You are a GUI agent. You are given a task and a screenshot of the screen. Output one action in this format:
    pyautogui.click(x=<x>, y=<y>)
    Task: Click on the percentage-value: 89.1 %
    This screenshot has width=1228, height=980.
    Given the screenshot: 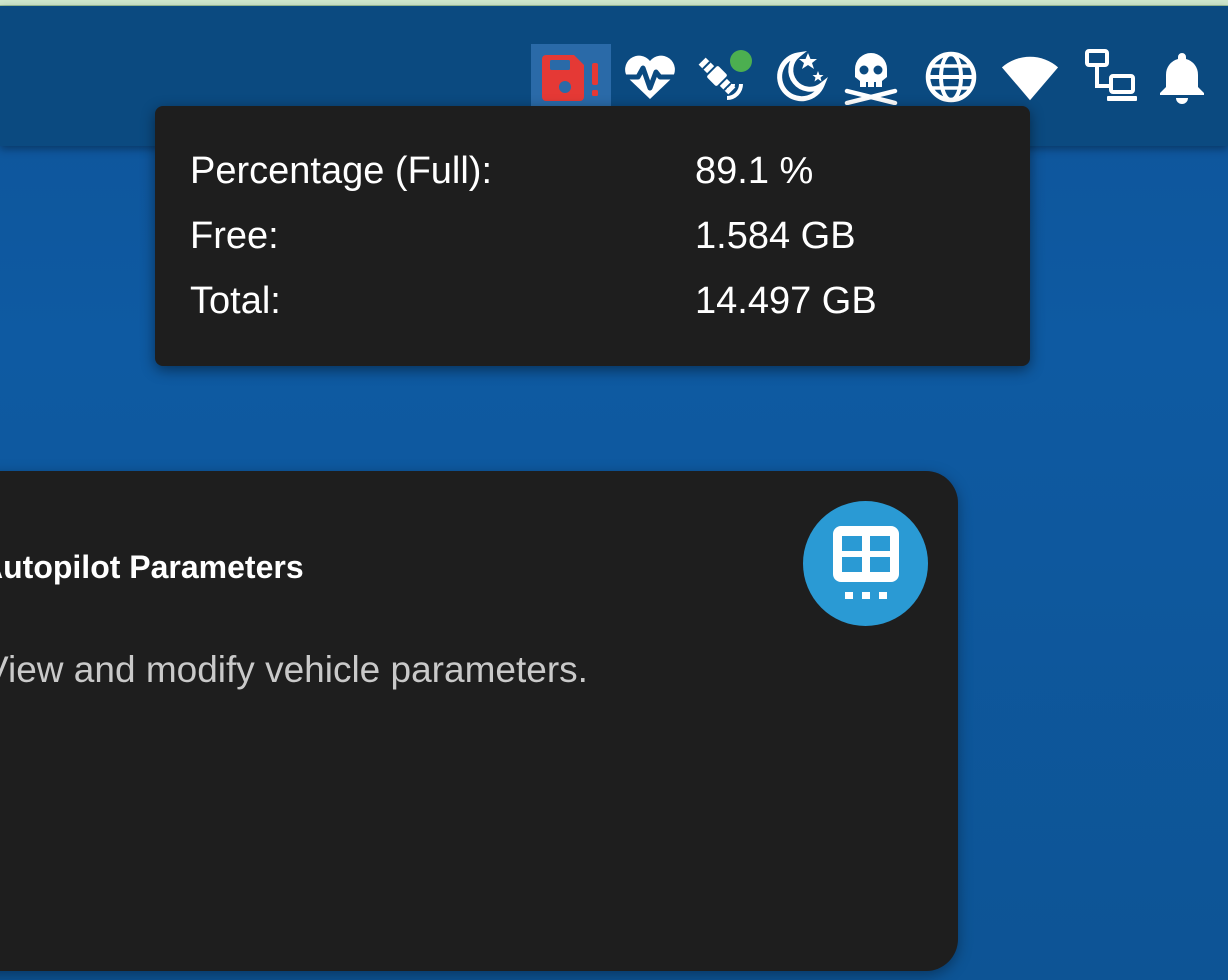 What is the action you would take?
    pyautogui.click(x=754, y=171)
    